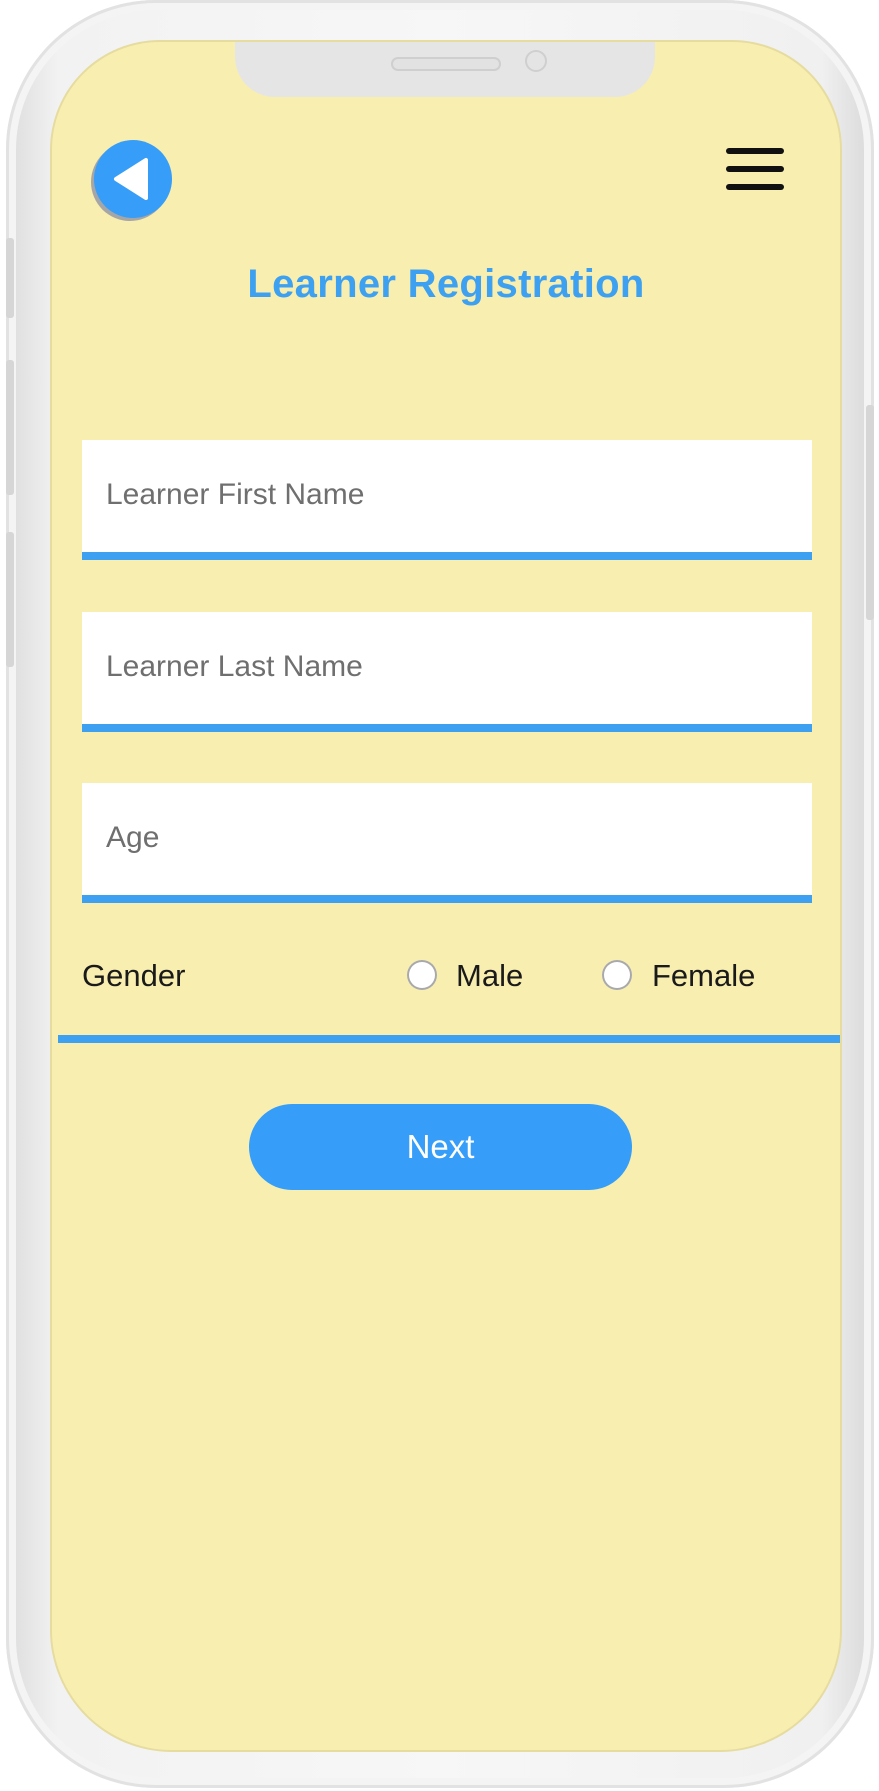  I want to click on phone-notch, so click(445, 69).